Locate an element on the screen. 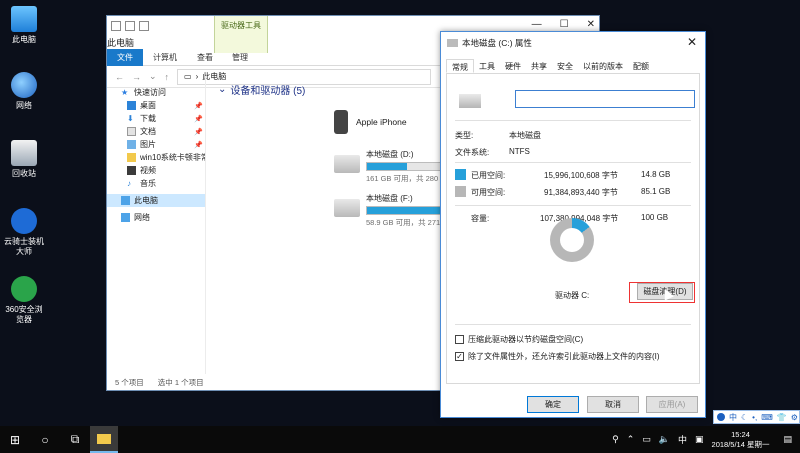 The height and width of the screenshot is (453, 800). nav-label: 图片 is located at coordinates (148, 144).